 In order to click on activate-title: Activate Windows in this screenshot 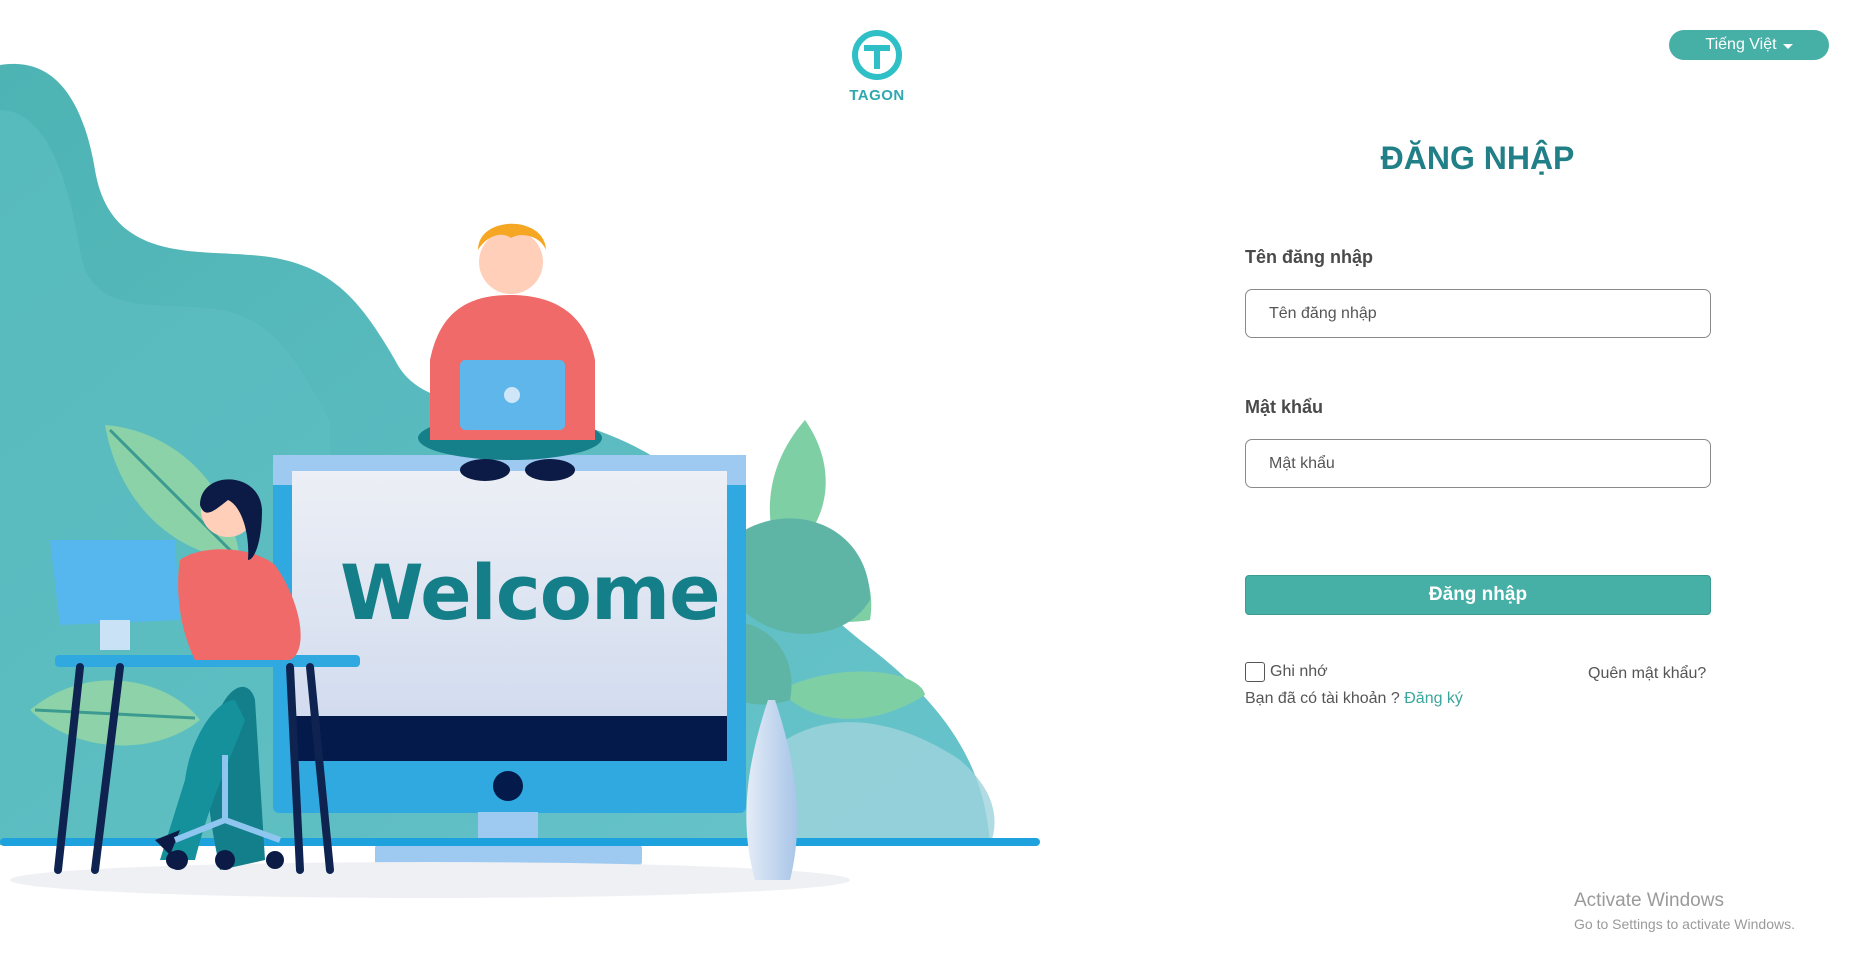, I will do `click(1649, 900)`.